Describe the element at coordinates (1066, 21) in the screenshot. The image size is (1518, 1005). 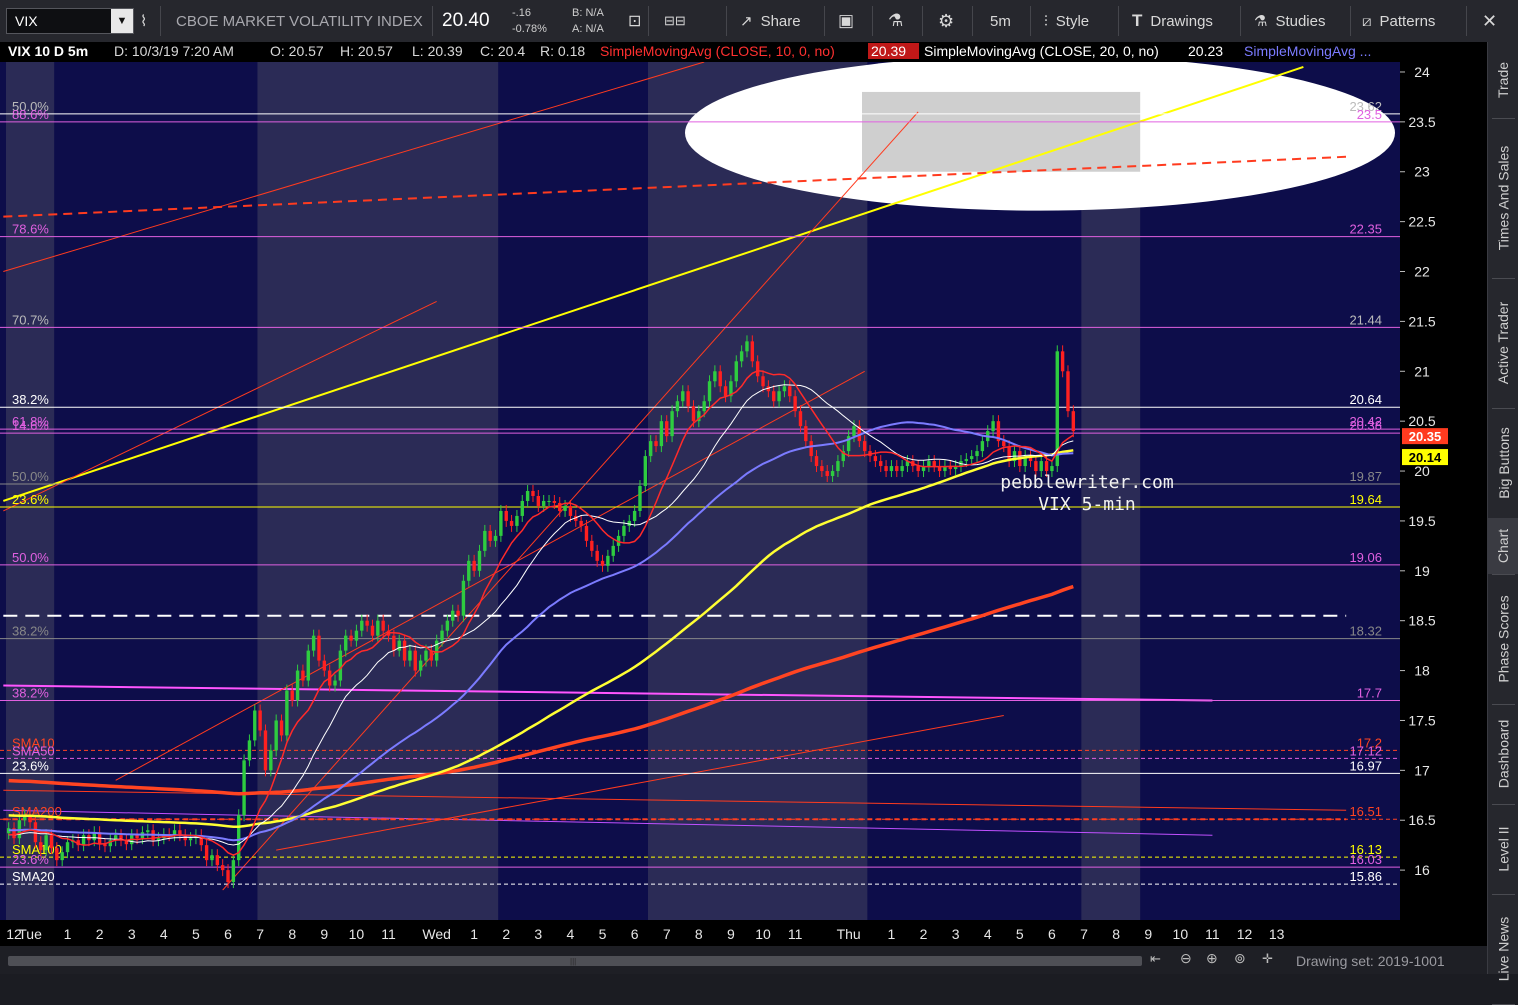
I see `style-button: ⫶ Style` at that location.